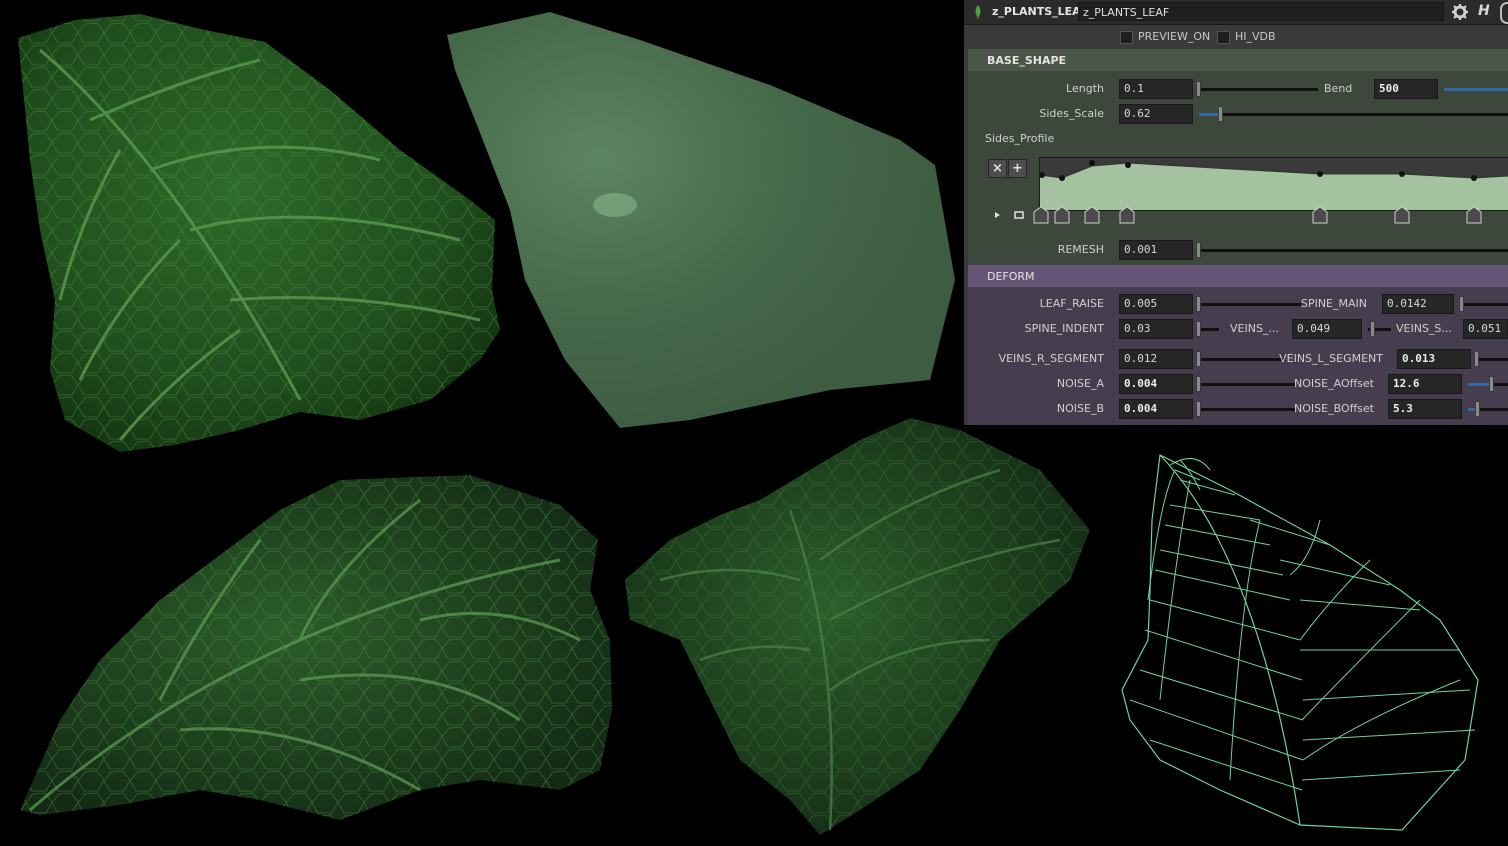 The width and height of the screenshot is (1508, 846). I want to click on panel-extra-icon, so click(1504, 13).